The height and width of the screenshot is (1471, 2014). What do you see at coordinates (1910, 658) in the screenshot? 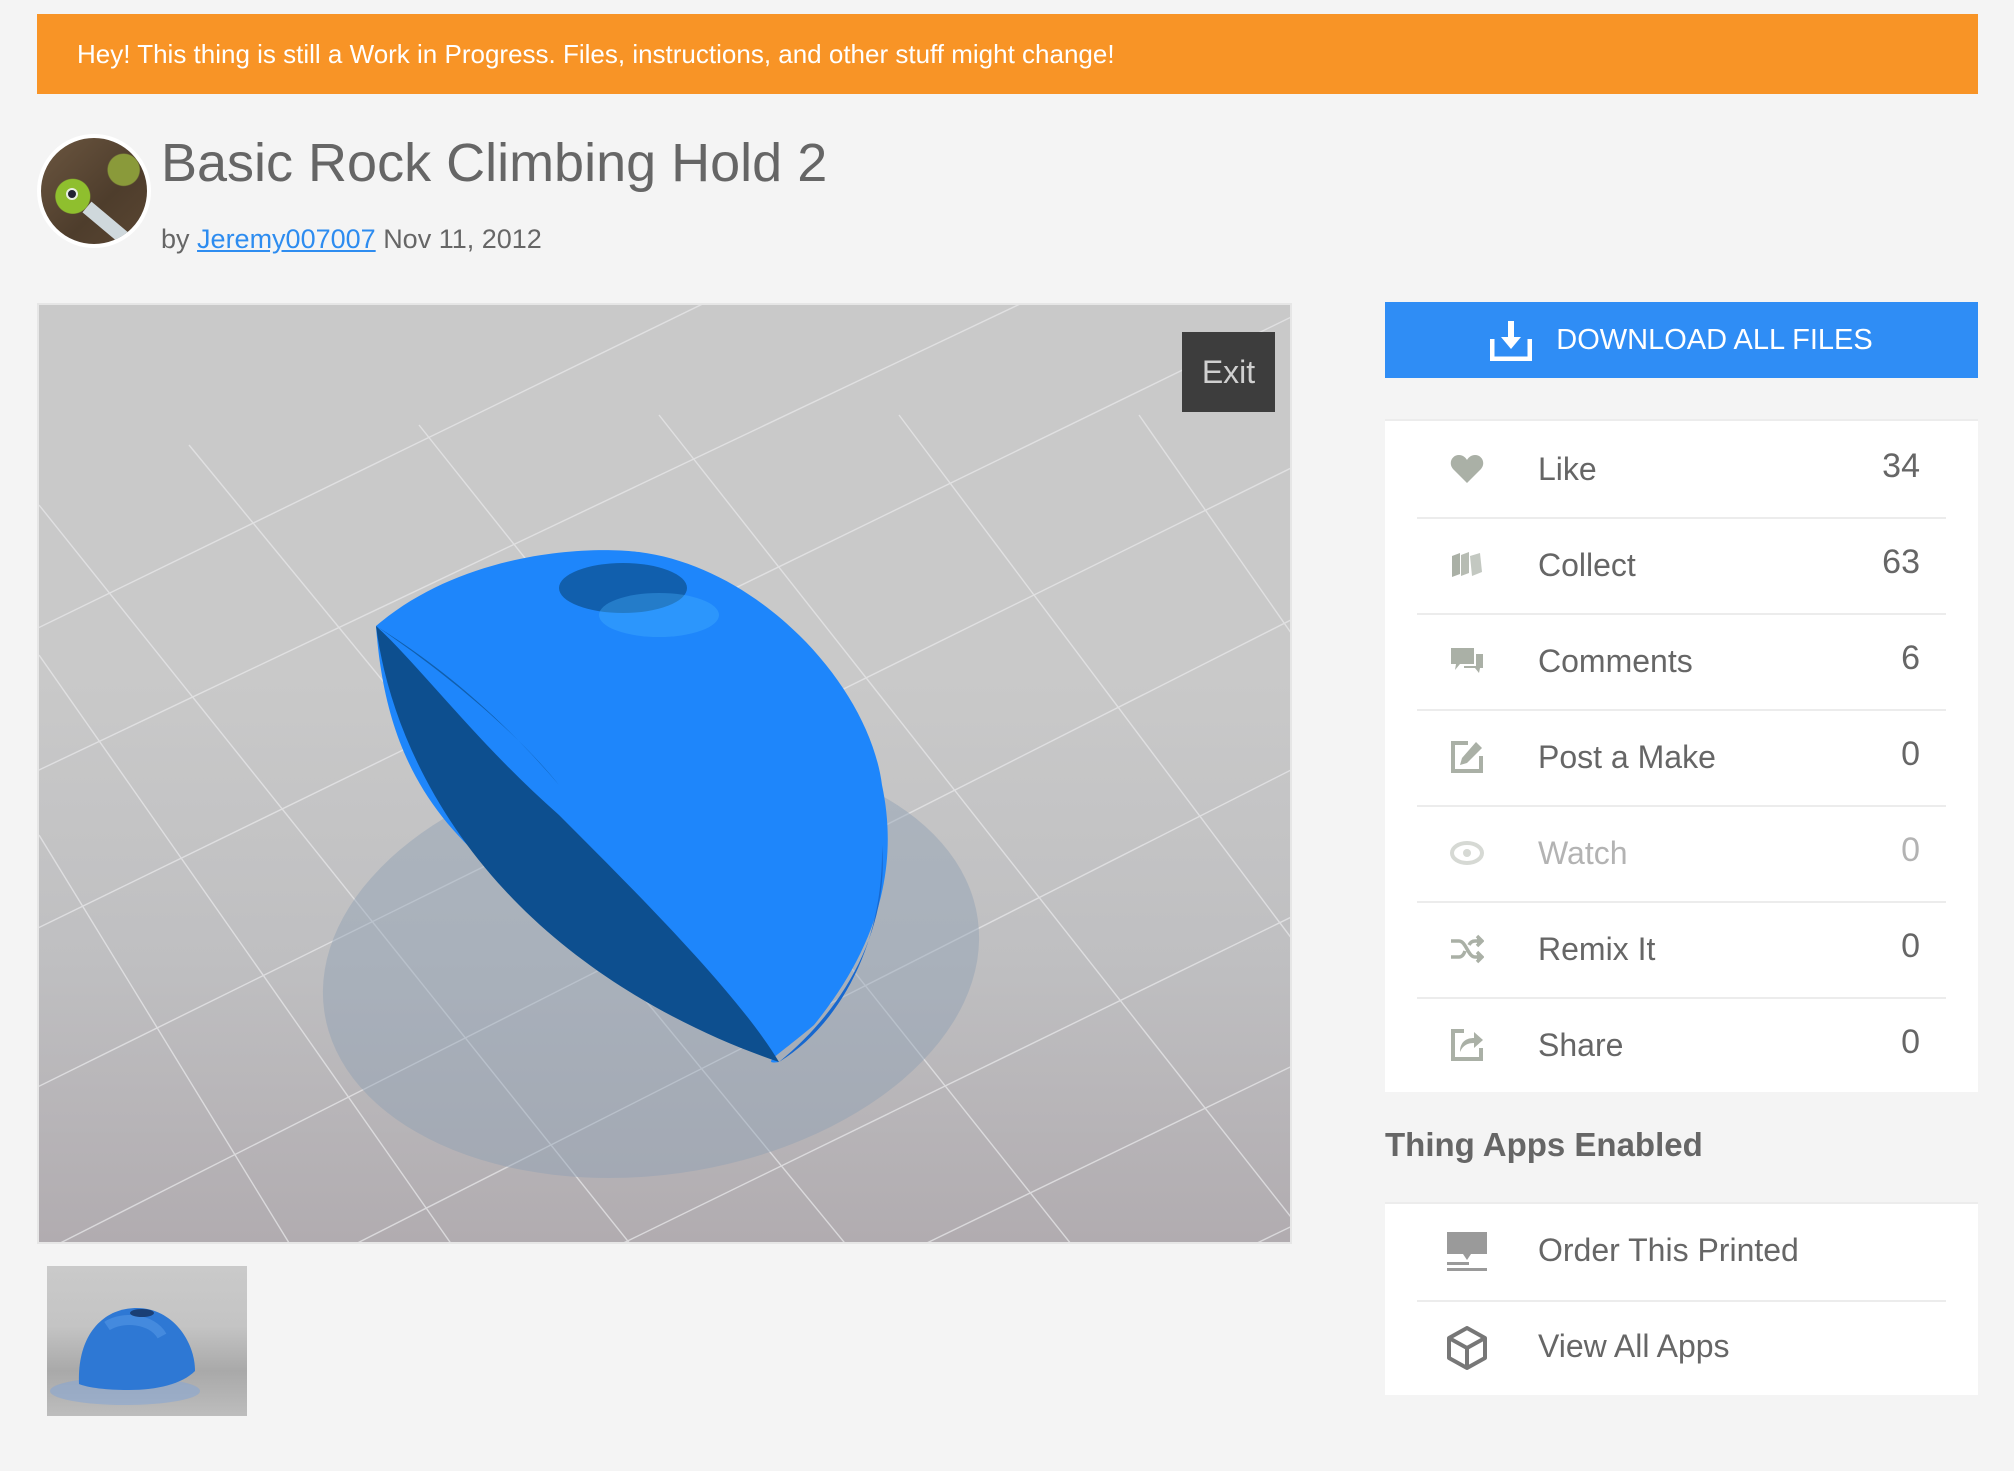
I see `comments-count: 6` at bounding box center [1910, 658].